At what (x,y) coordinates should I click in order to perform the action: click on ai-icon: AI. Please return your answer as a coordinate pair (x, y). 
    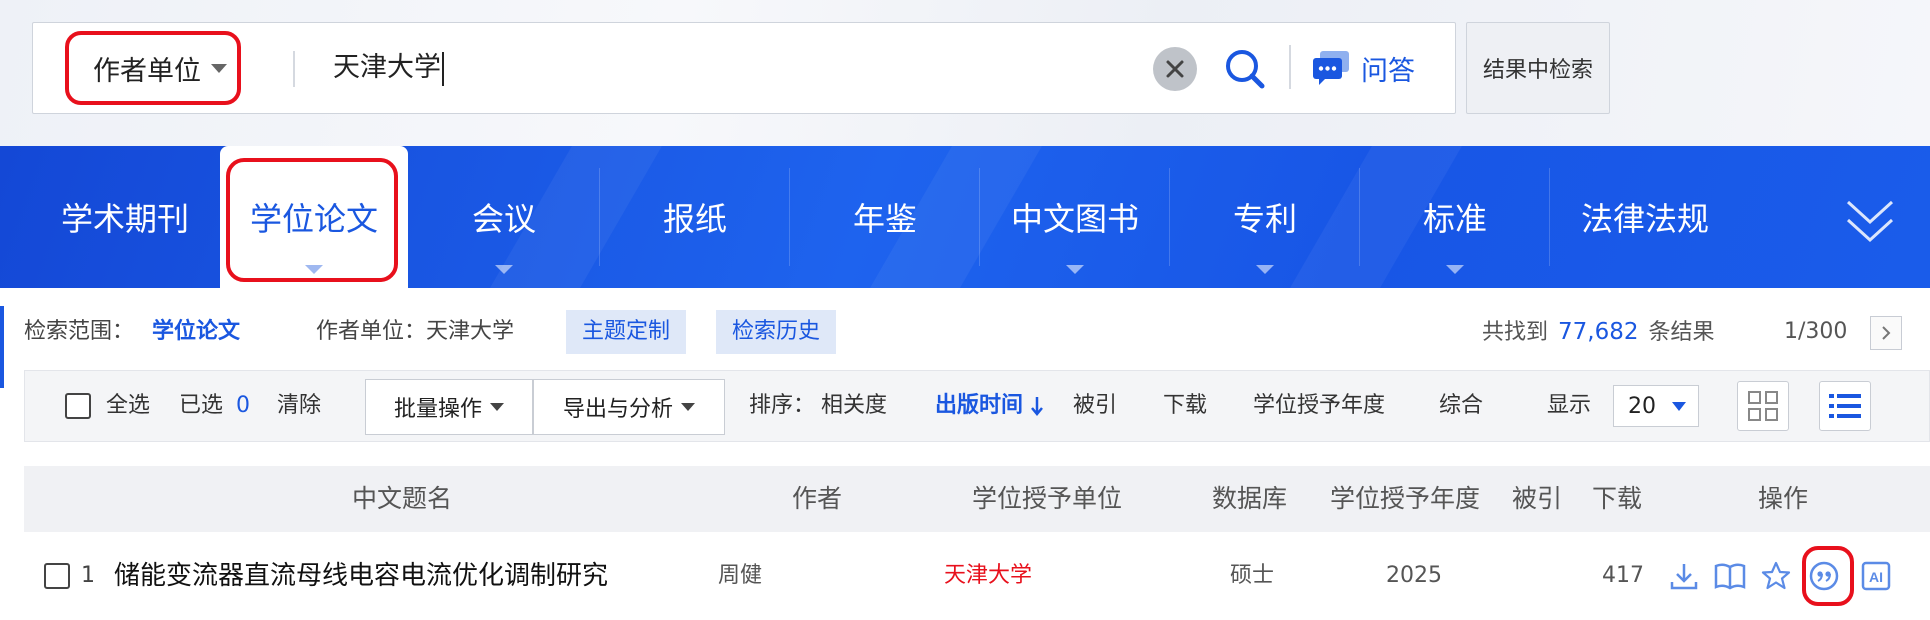
    Looking at the image, I should click on (1876, 576).